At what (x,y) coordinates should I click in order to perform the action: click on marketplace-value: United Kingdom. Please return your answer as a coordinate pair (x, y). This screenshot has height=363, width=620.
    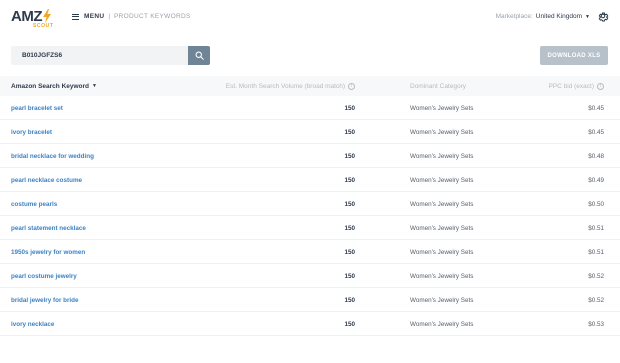
    Looking at the image, I should click on (559, 16).